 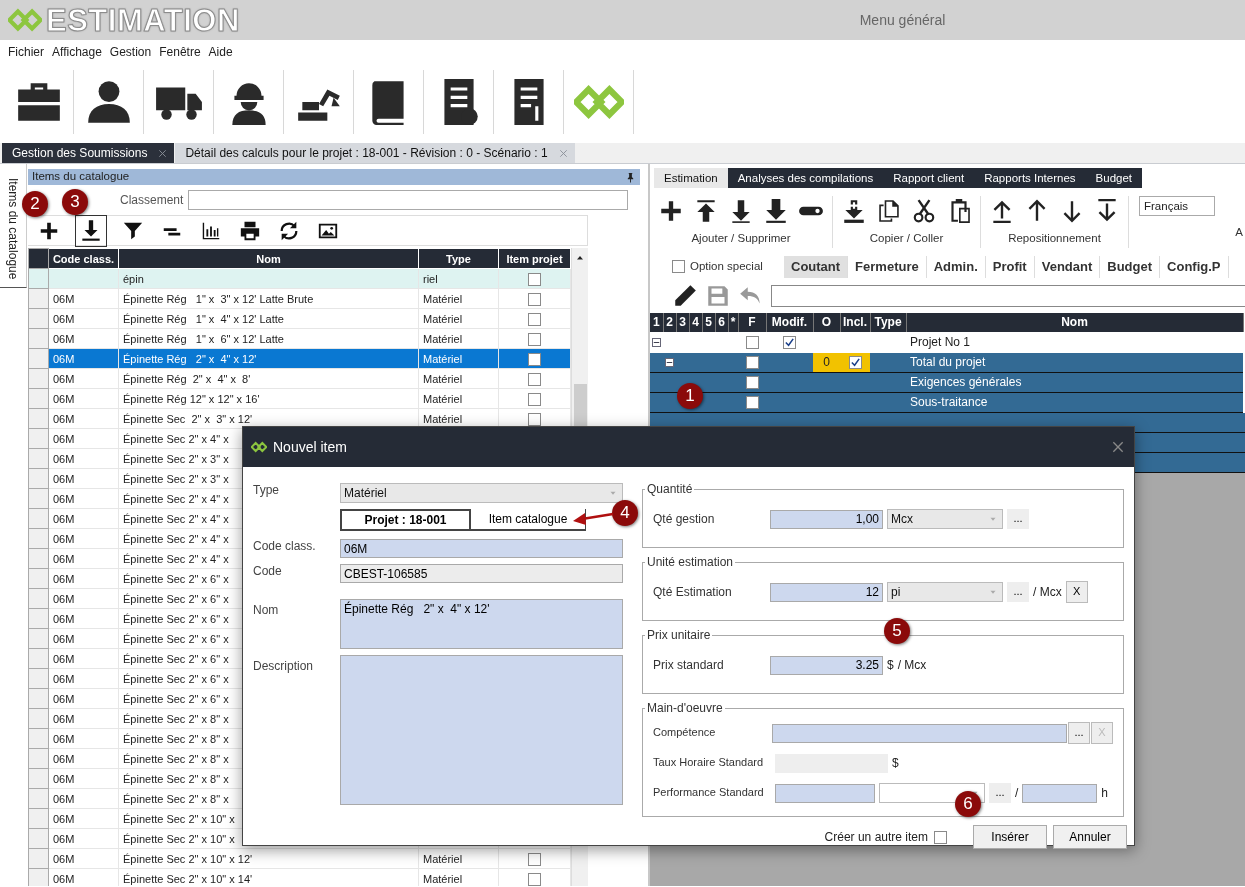 I want to click on menu-item: Gestion, so click(x=130, y=52).